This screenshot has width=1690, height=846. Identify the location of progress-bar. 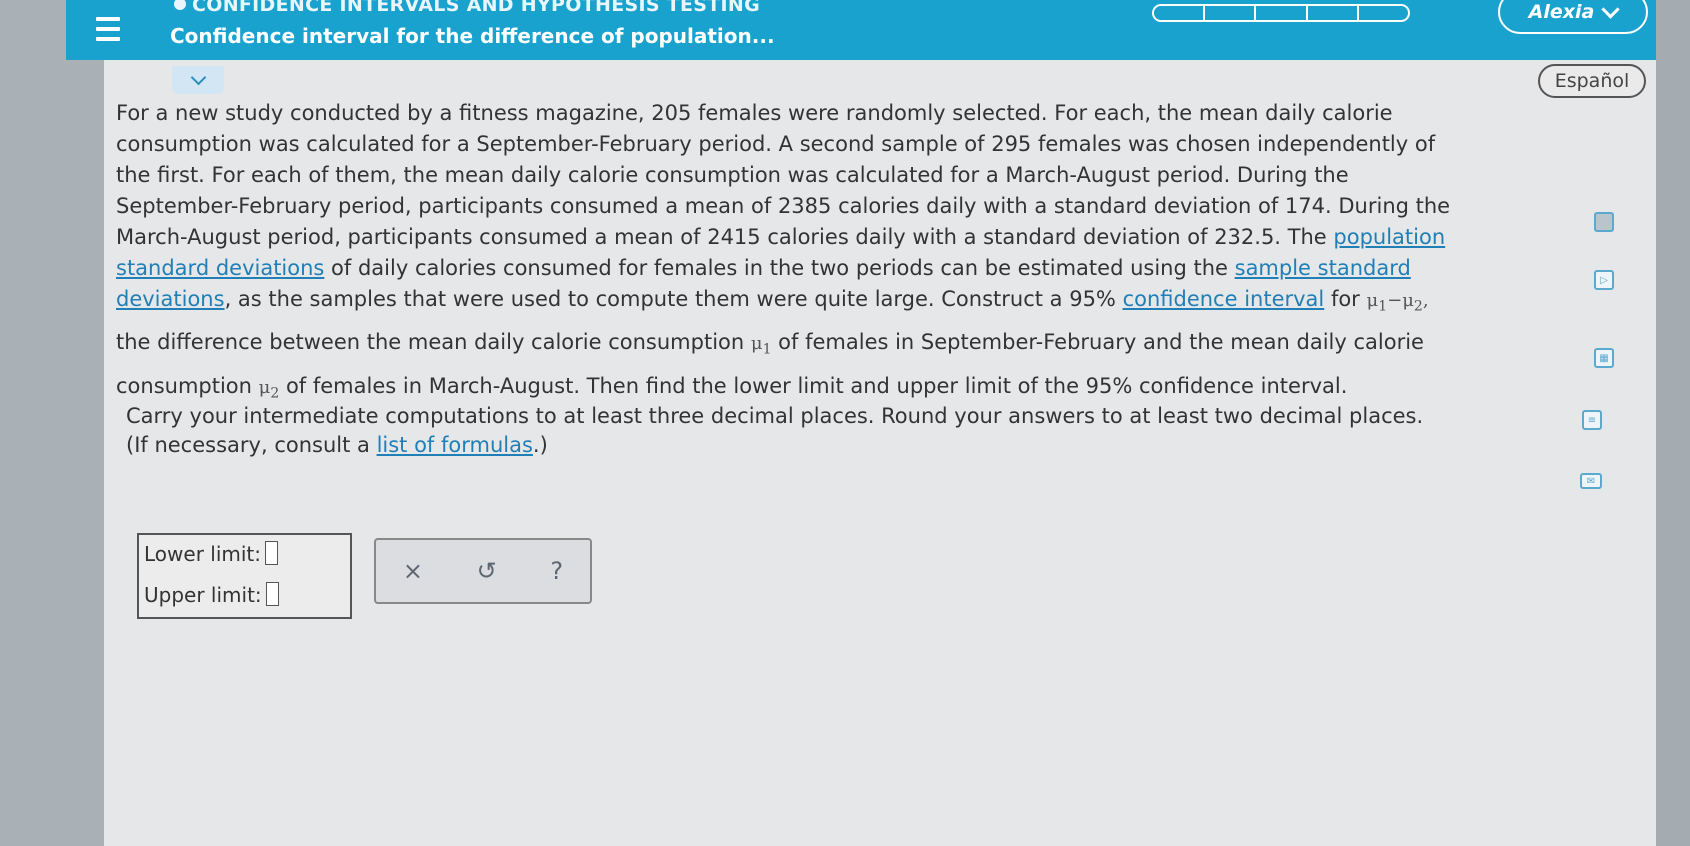
(1281, 13).